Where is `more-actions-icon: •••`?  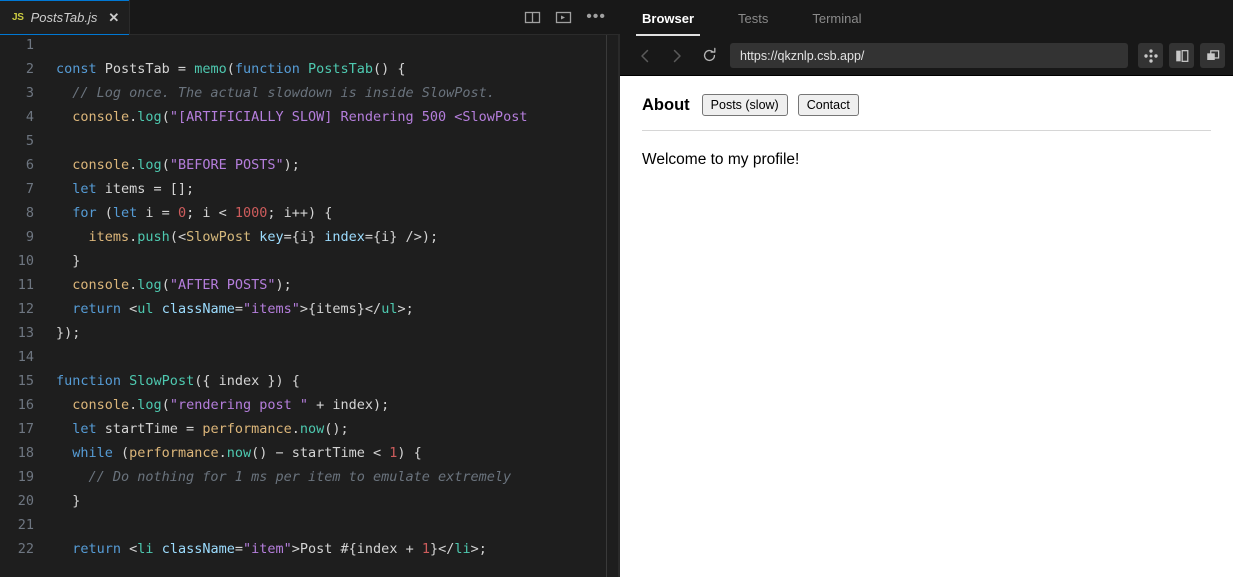 more-actions-icon: ••• is located at coordinates (596, 17).